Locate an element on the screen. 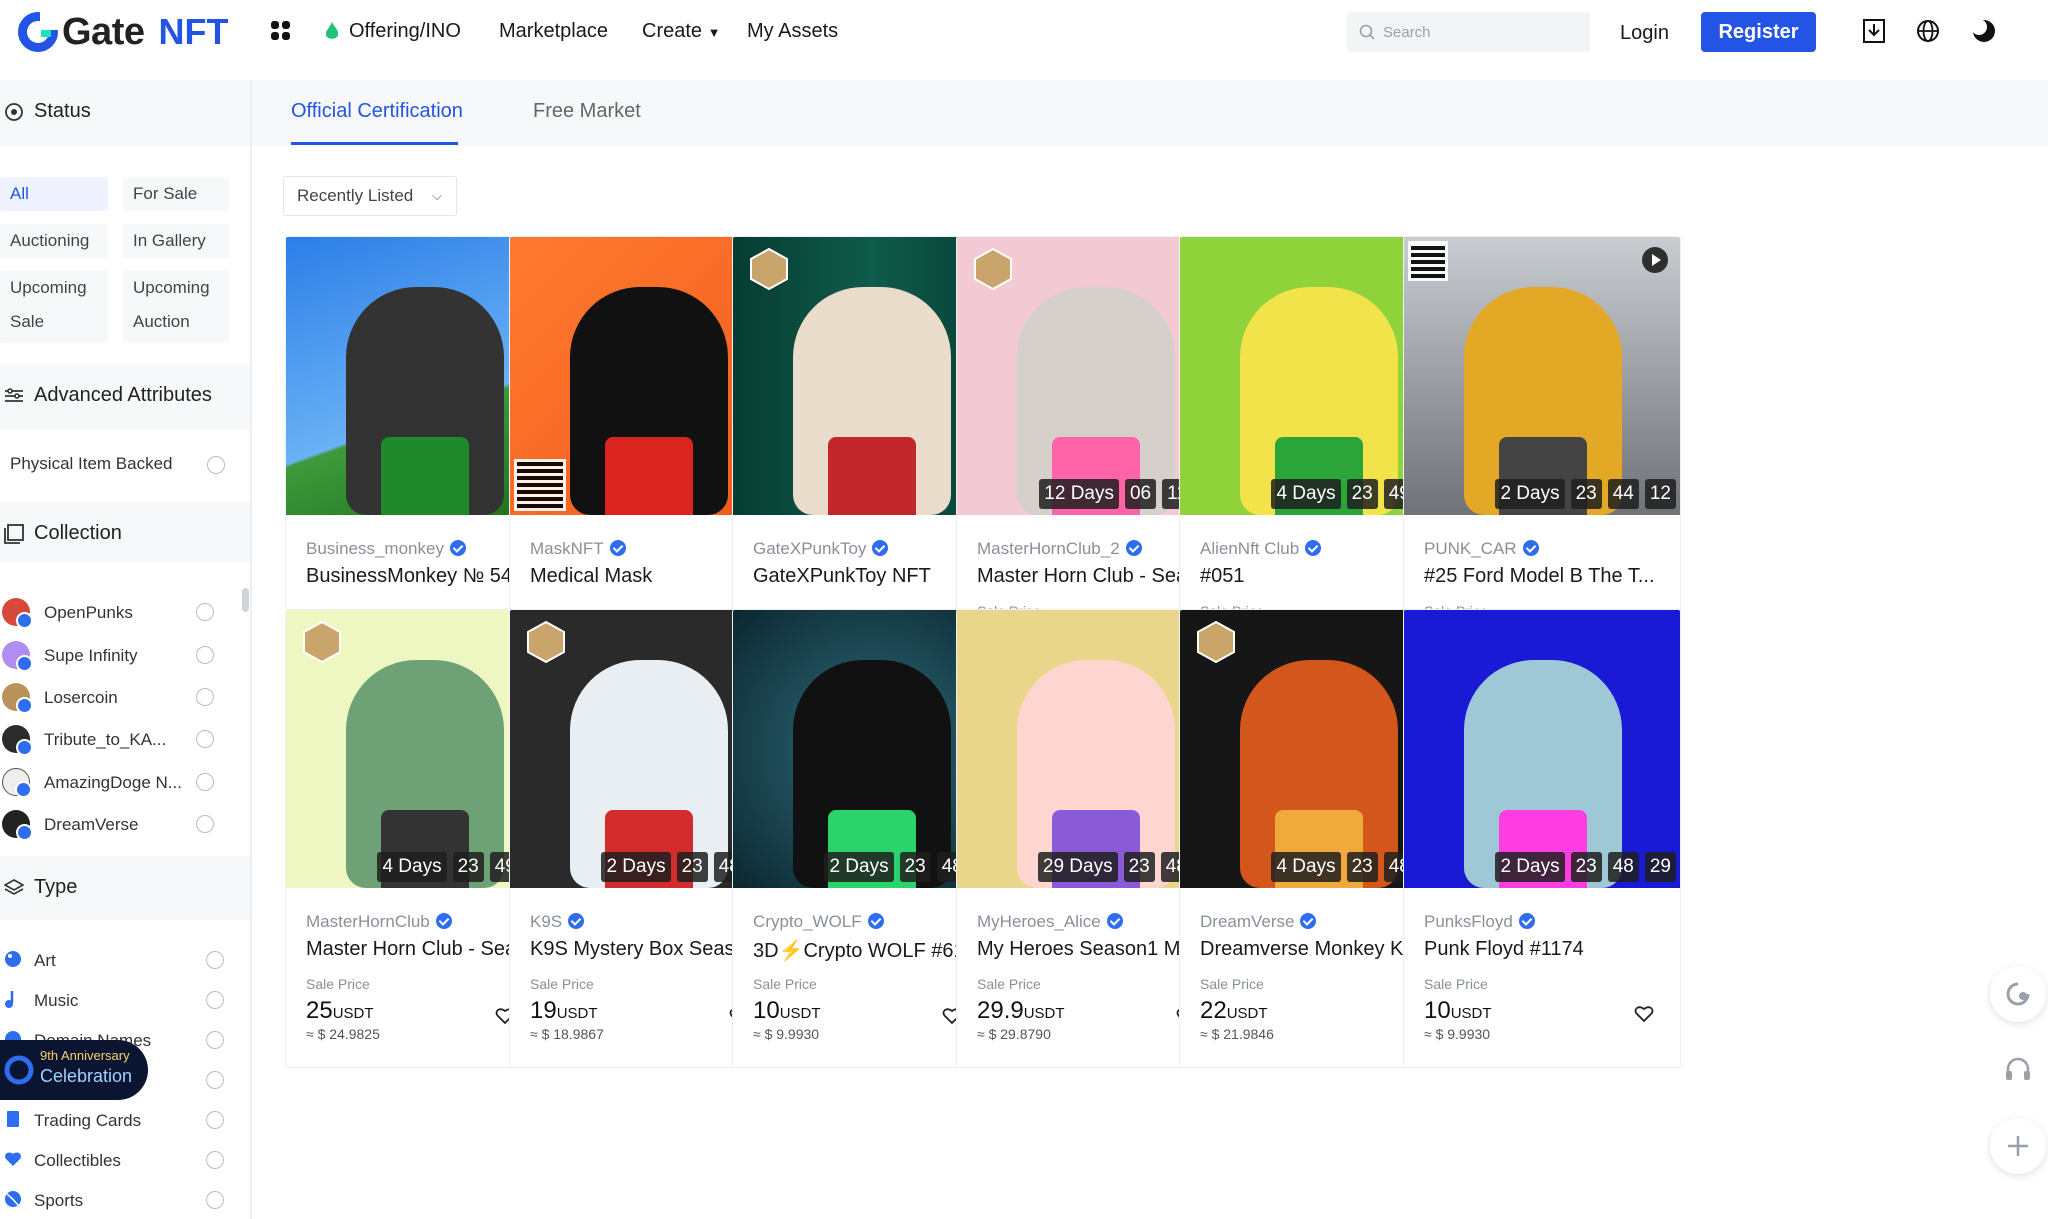 The height and width of the screenshot is (1219, 2048). physical-item-backed-radio is located at coordinates (216, 465).